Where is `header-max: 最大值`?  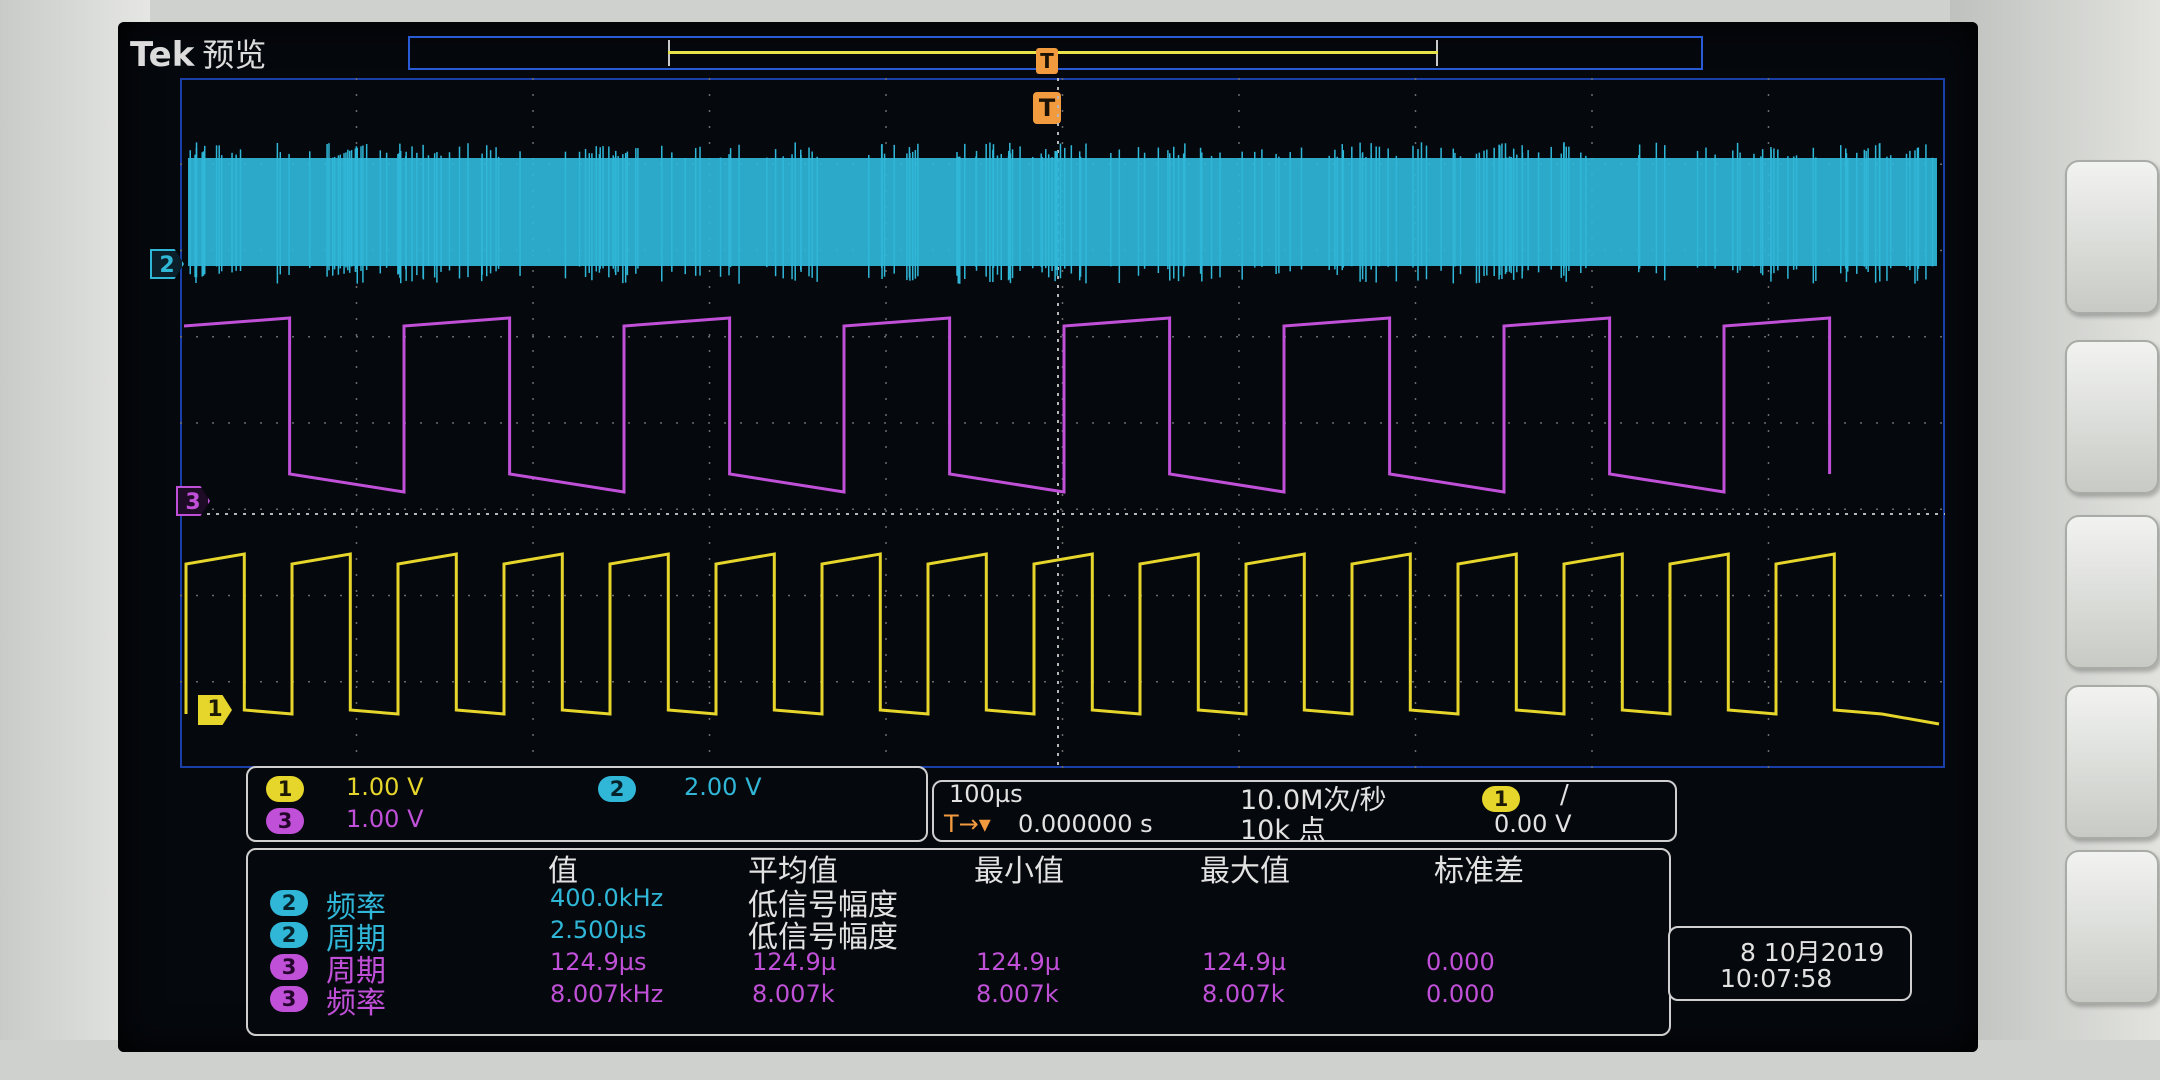 header-max: 最大值 is located at coordinates (1245, 871).